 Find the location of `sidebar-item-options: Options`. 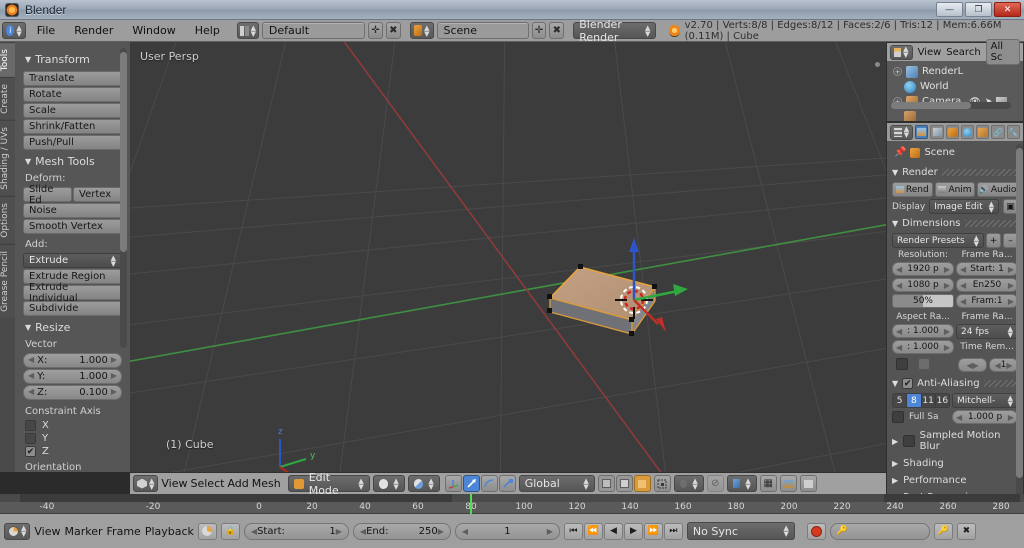

sidebar-item-options: Options is located at coordinates (7, 219).